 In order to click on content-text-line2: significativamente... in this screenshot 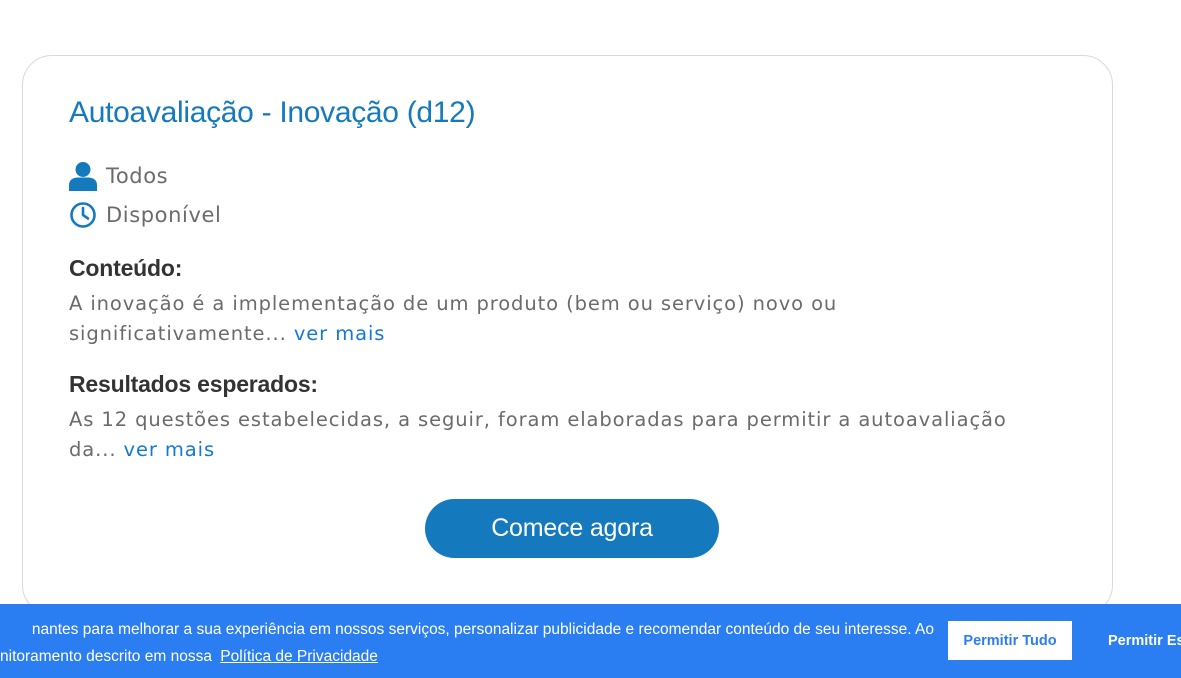, I will do `click(178, 333)`.